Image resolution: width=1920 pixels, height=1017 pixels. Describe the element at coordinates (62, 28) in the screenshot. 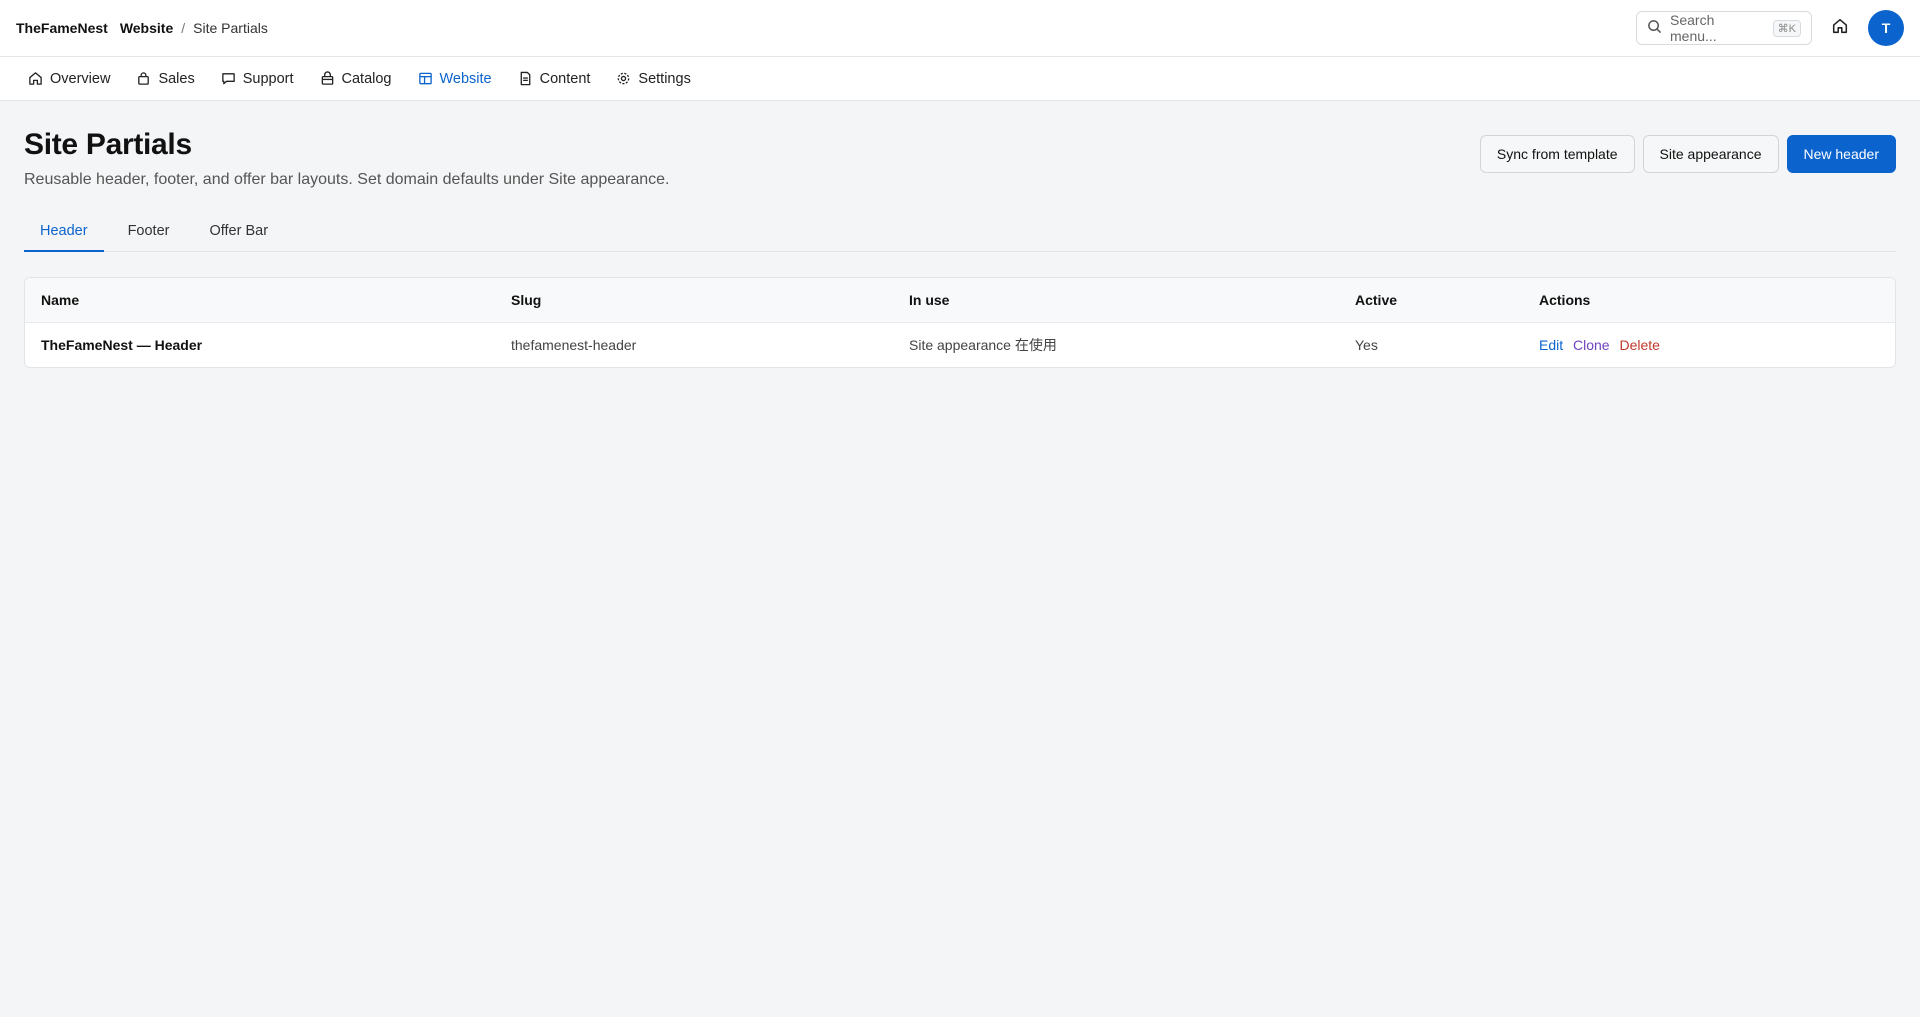

I see `brand-link: TheFameNest` at that location.